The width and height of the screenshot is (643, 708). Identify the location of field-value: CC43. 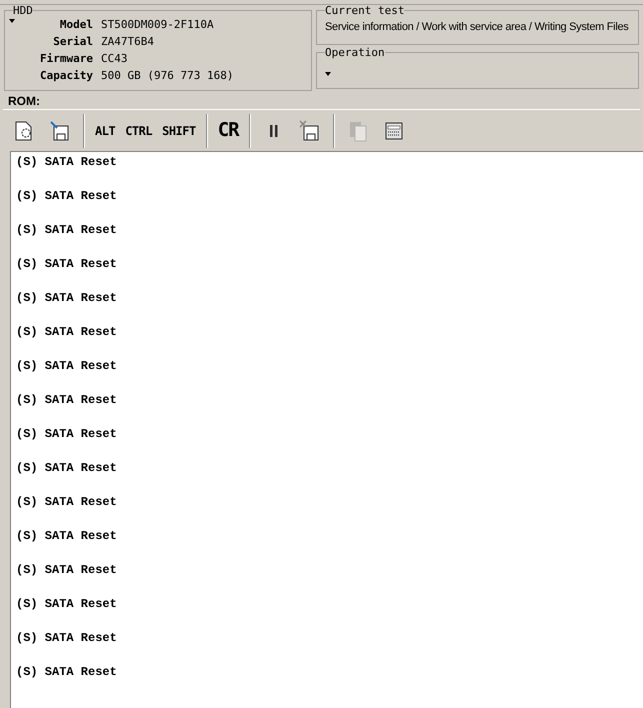
(114, 59).